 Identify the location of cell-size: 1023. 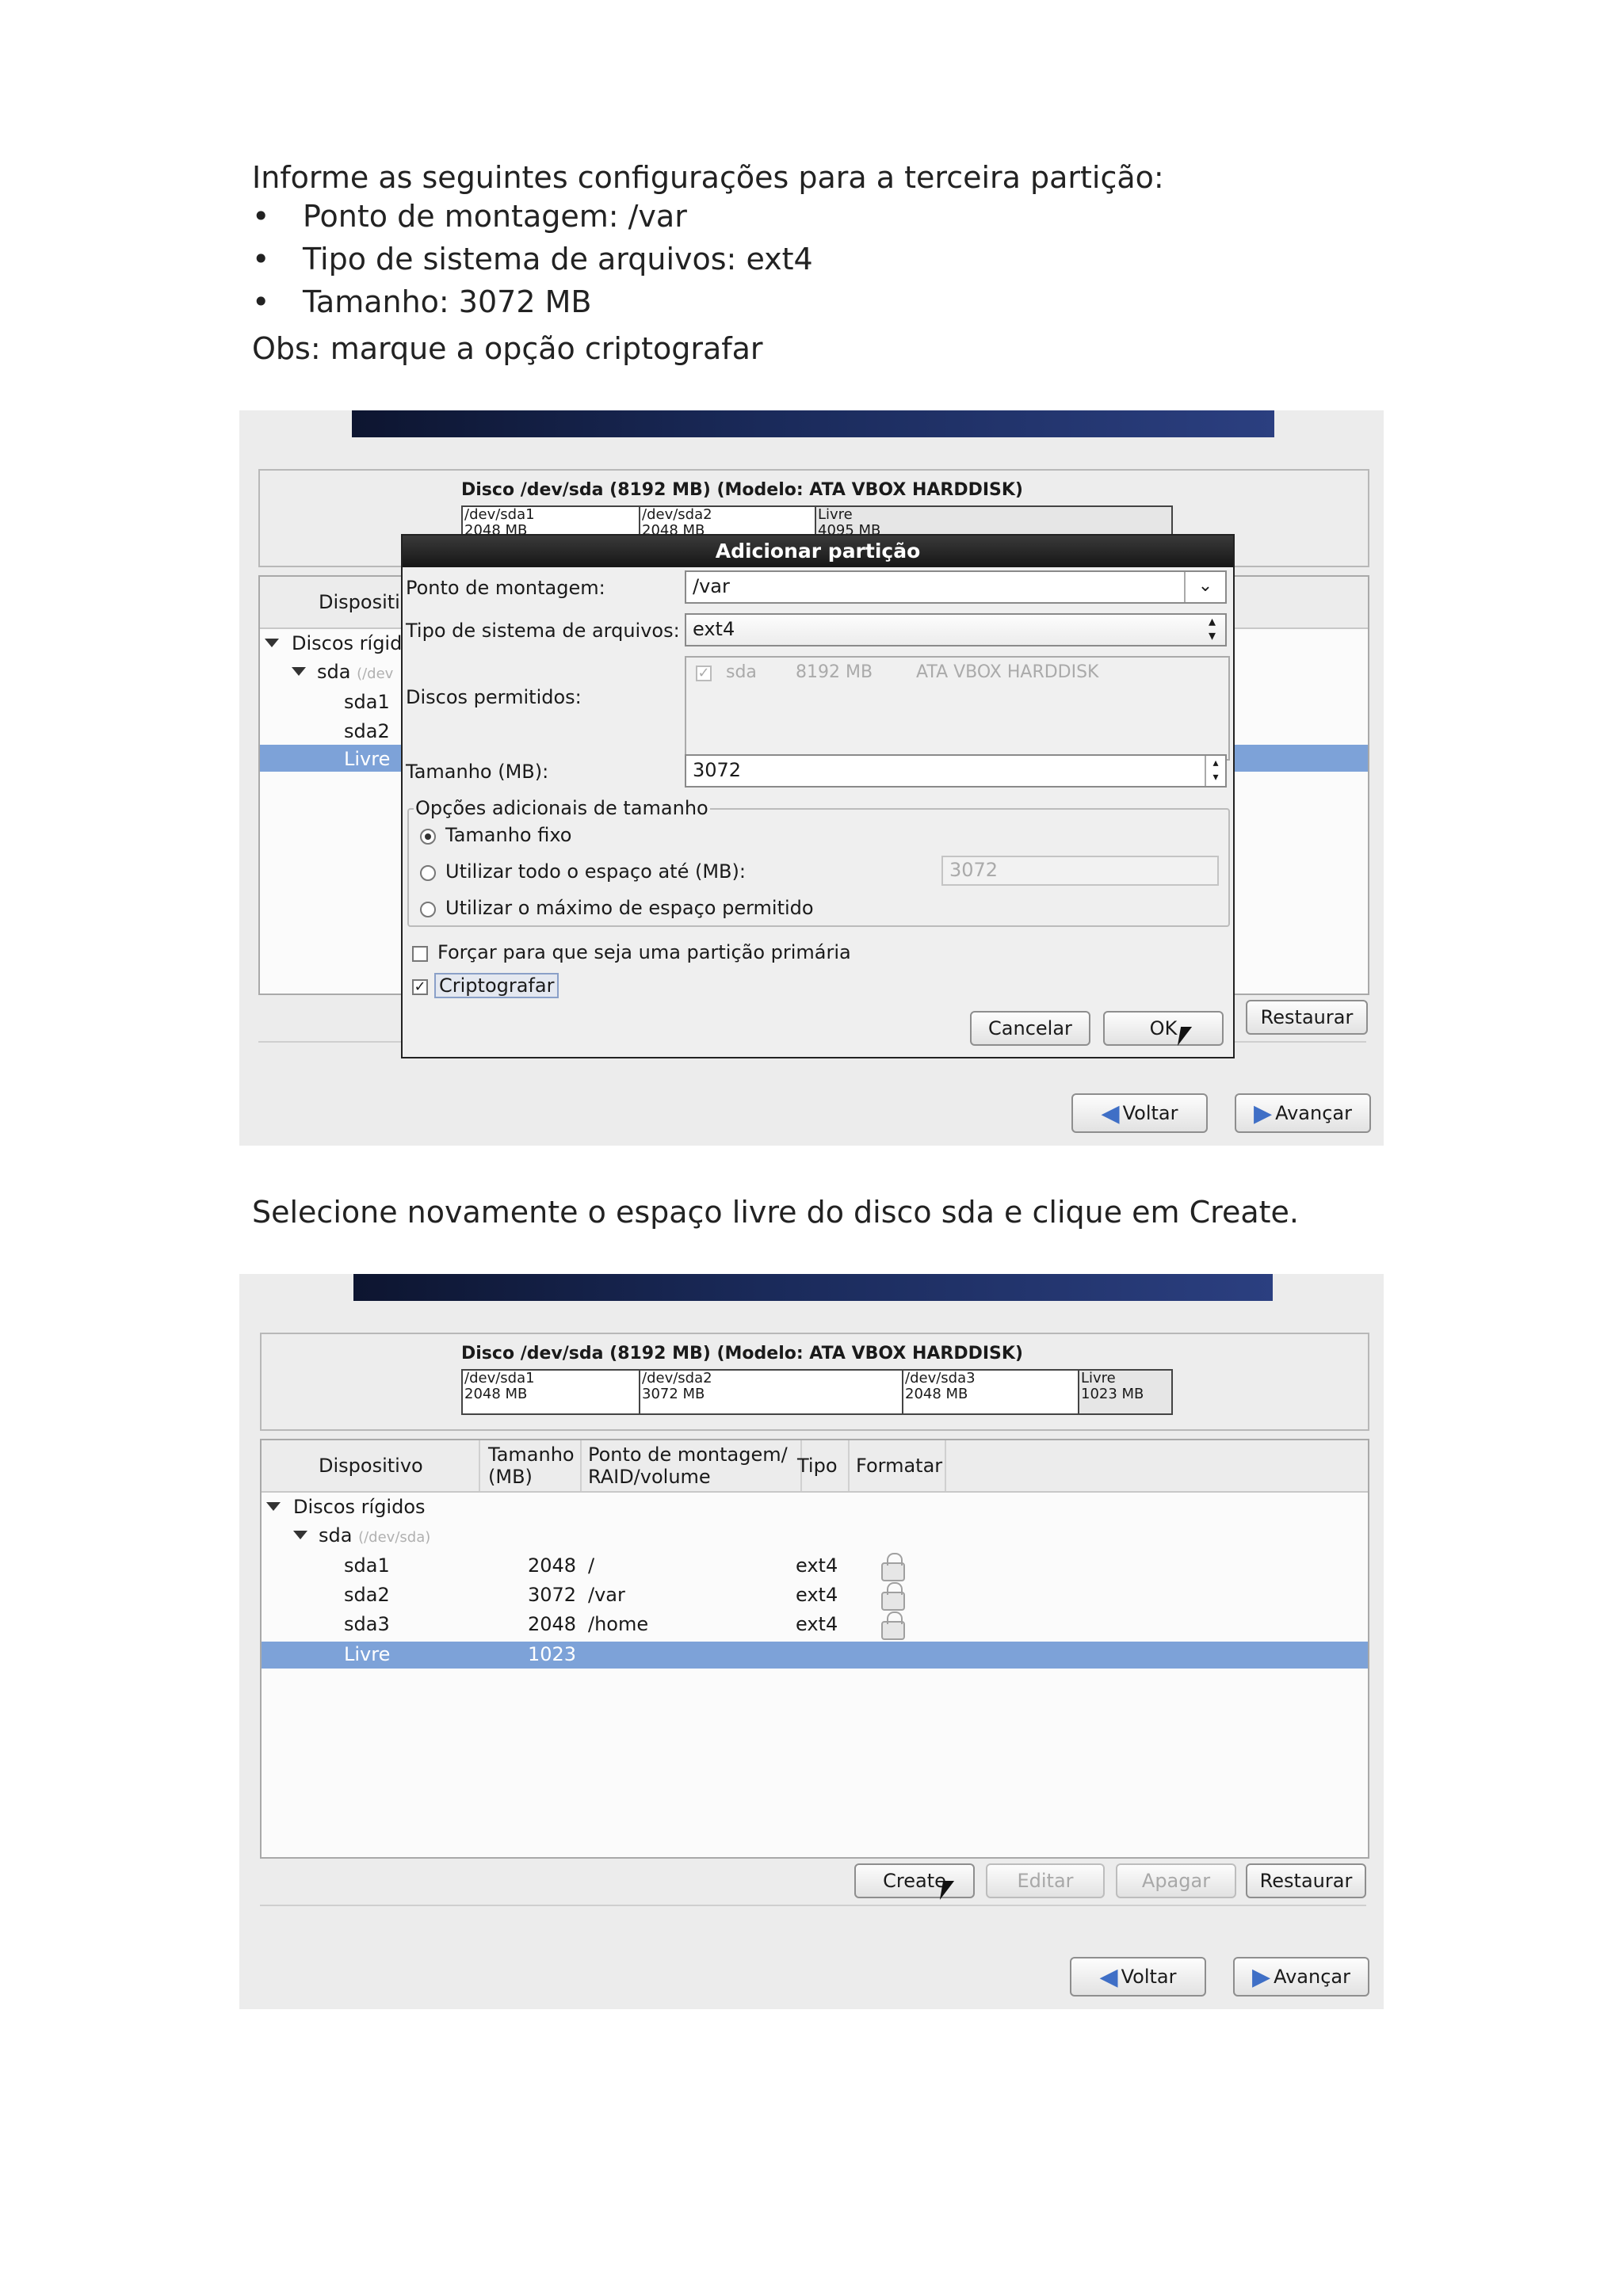
(552, 1654).